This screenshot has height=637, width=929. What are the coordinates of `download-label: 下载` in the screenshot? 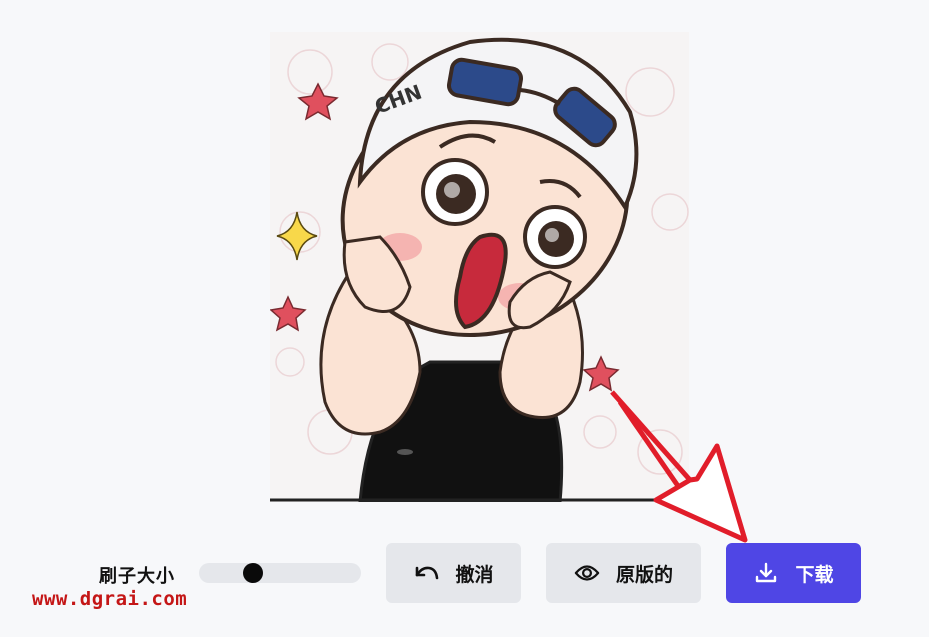 It's located at (814, 574).